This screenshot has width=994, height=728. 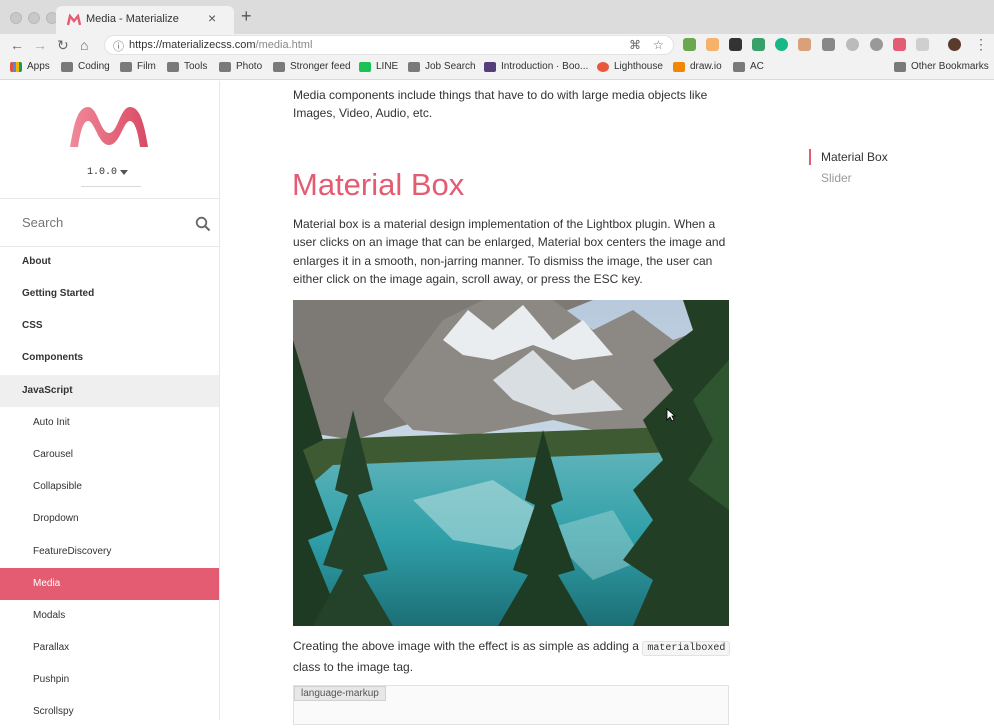 What do you see at coordinates (748, 66) in the screenshot?
I see `bookmark-ac: AC` at bounding box center [748, 66].